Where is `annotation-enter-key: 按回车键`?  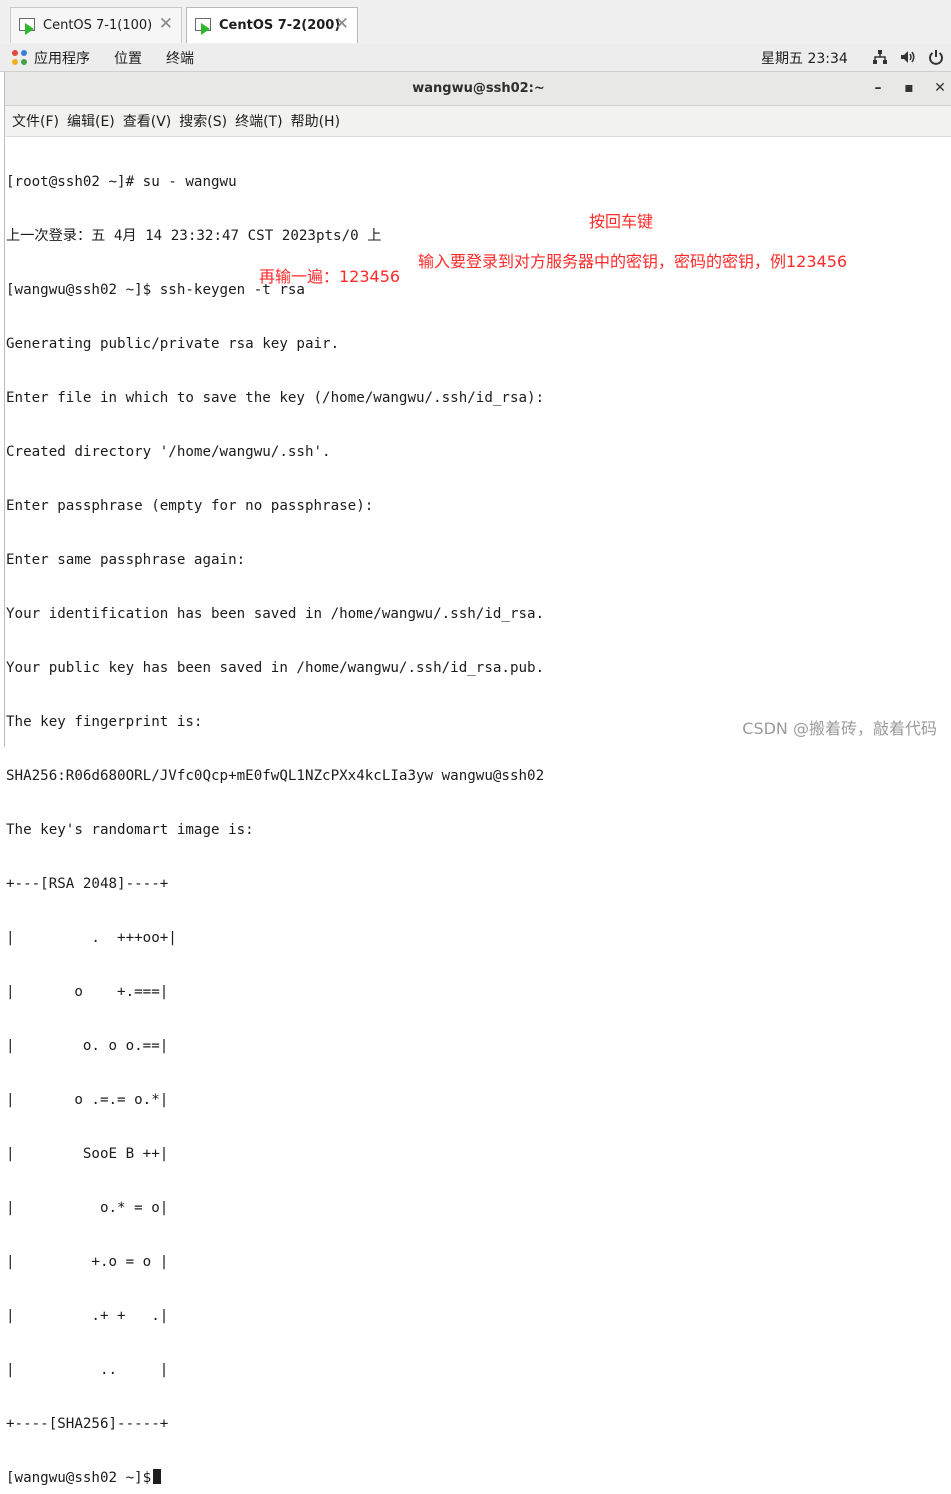 annotation-enter-key: 按回车键 is located at coordinates (621, 221).